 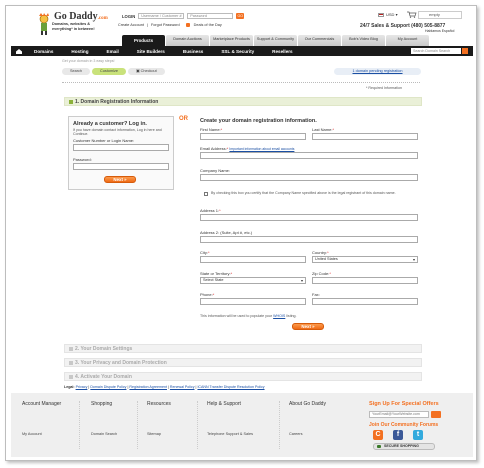 What do you see at coordinates (216, 273) in the screenshot?
I see `state-label: State or Territory:*` at bounding box center [216, 273].